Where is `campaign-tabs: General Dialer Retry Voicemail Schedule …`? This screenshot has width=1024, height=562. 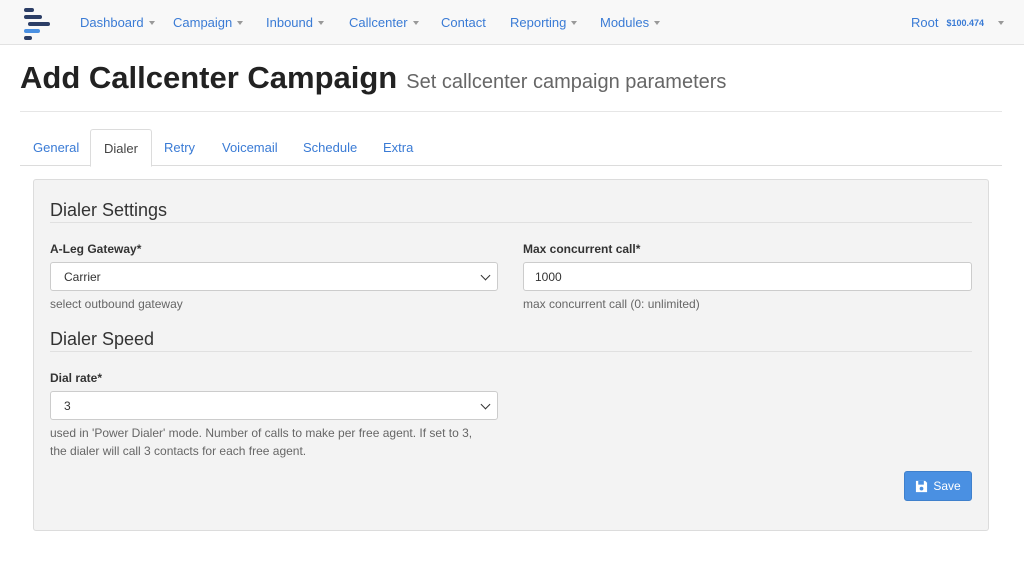
campaign-tabs: General Dialer Retry Voicemail Schedule … is located at coordinates (511, 148).